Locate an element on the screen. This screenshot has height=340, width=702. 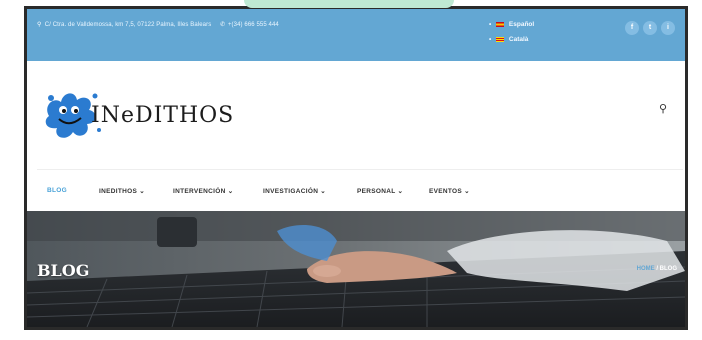
phone-icon: ✆ is located at coordinates (223, 25).